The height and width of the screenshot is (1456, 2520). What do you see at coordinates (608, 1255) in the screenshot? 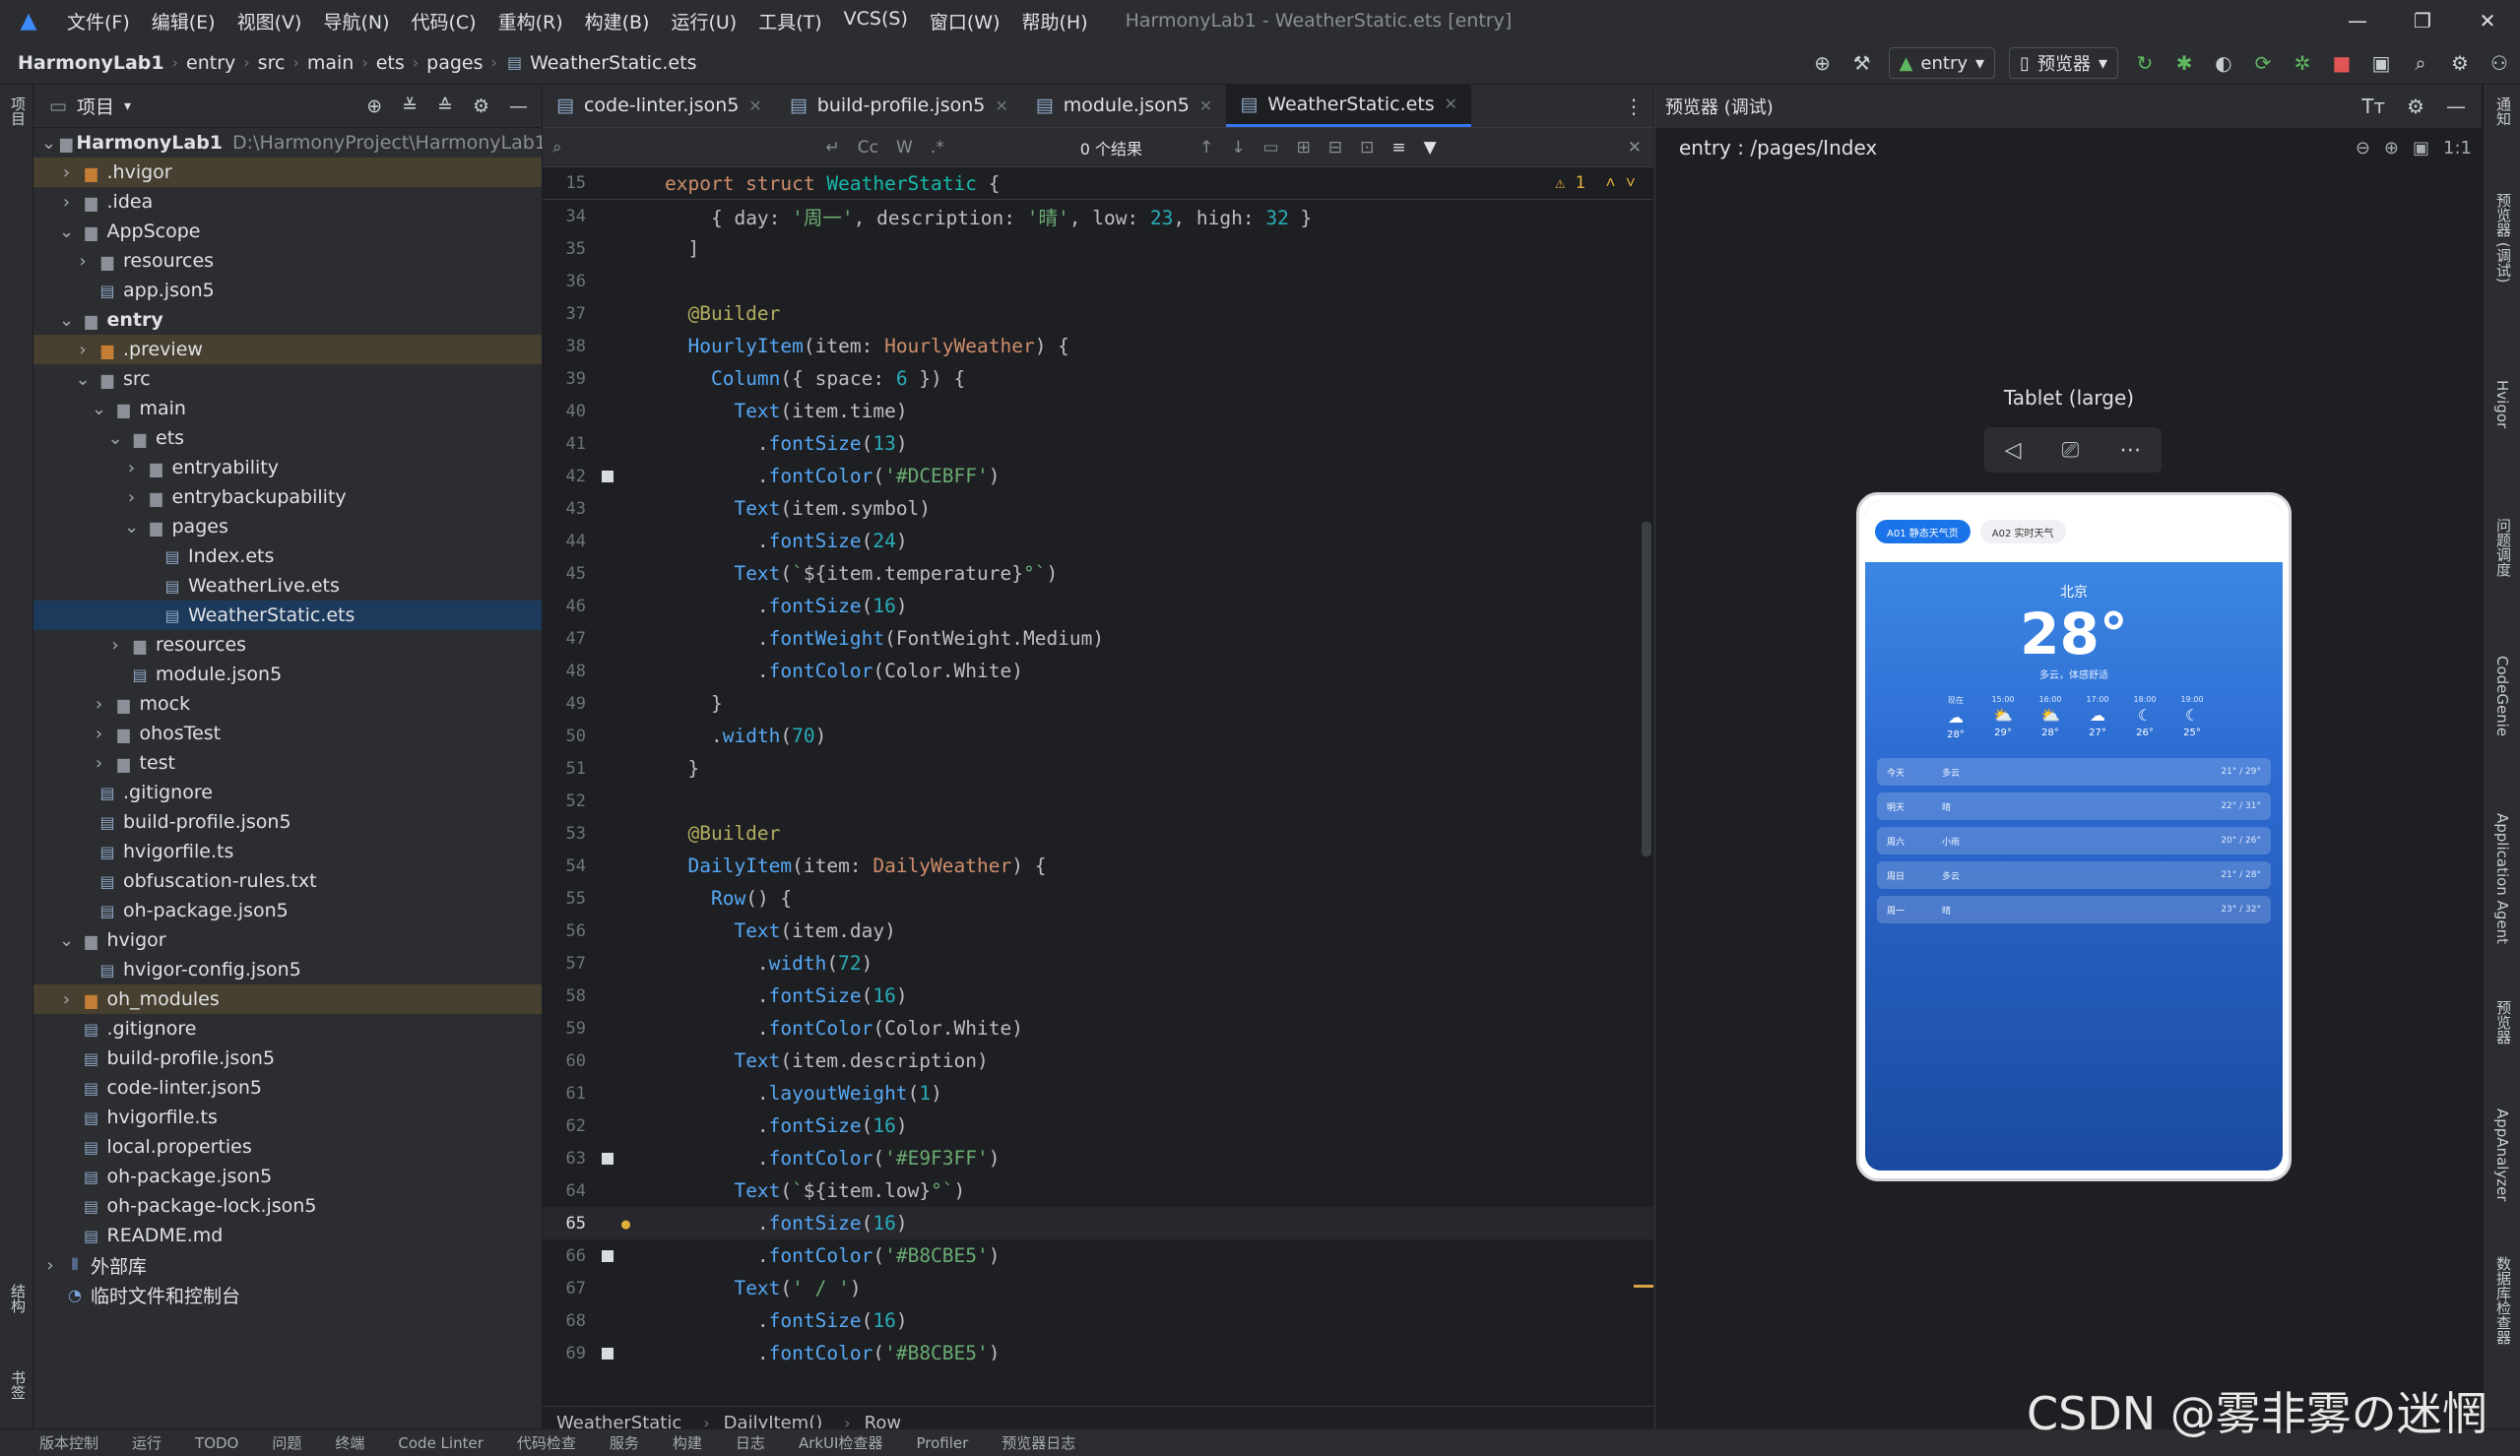
I see `color-swatch-icon` at bounding box center [608, 1255].